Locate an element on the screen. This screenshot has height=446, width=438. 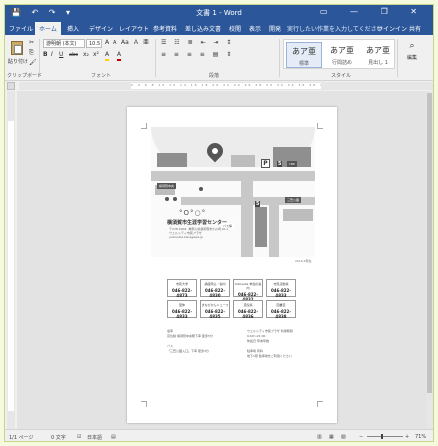
contact-title: 団体 is located at coordinates (181, 305).